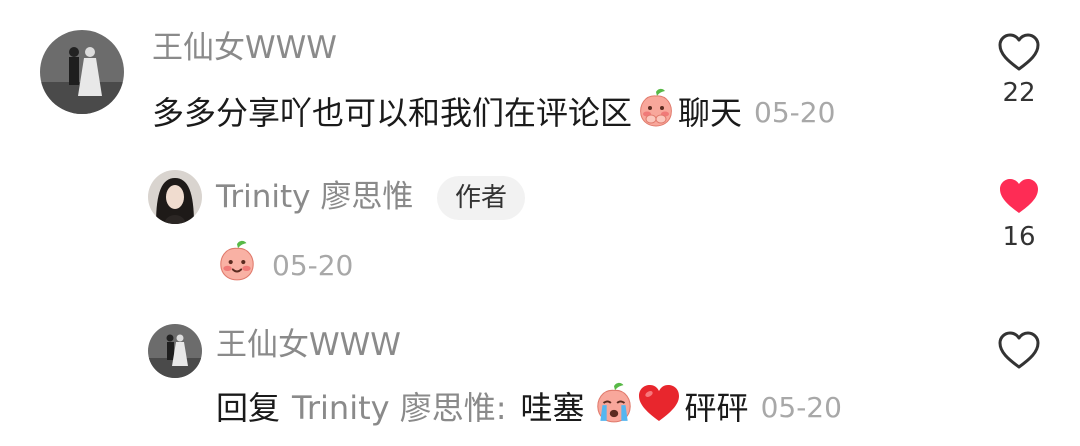  Describe the element at coordinates (1019, 237) in the screenshot. I see `like-count: 16` at that location.